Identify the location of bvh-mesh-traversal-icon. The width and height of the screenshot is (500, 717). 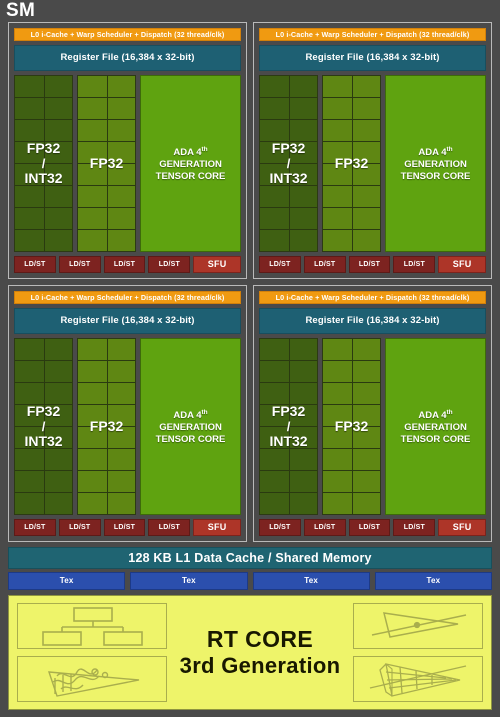
(418, 679).